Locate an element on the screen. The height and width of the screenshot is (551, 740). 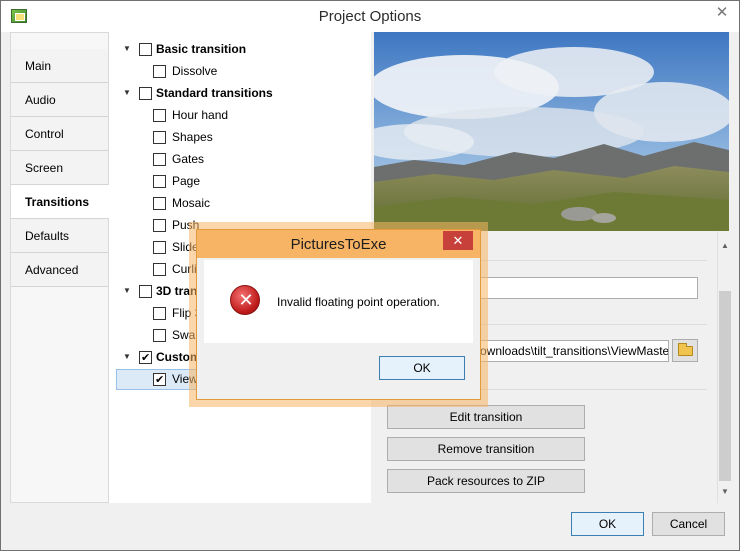
tab-control: Control is located at coordinates (59, 134).